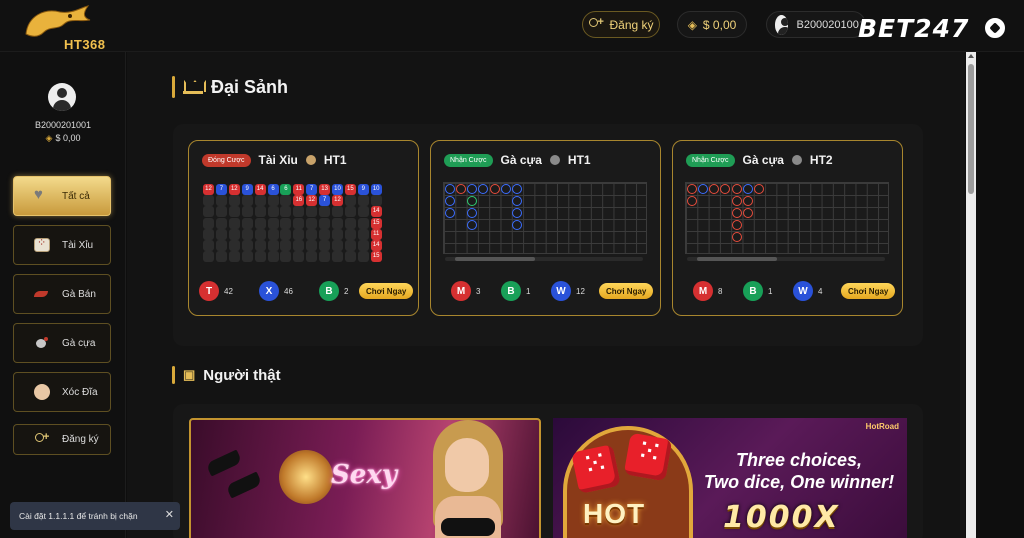  What do you see at coordinates (376, 245) in the screenshot?
I see `result-cell: 14` at bounding box center [376, 245].